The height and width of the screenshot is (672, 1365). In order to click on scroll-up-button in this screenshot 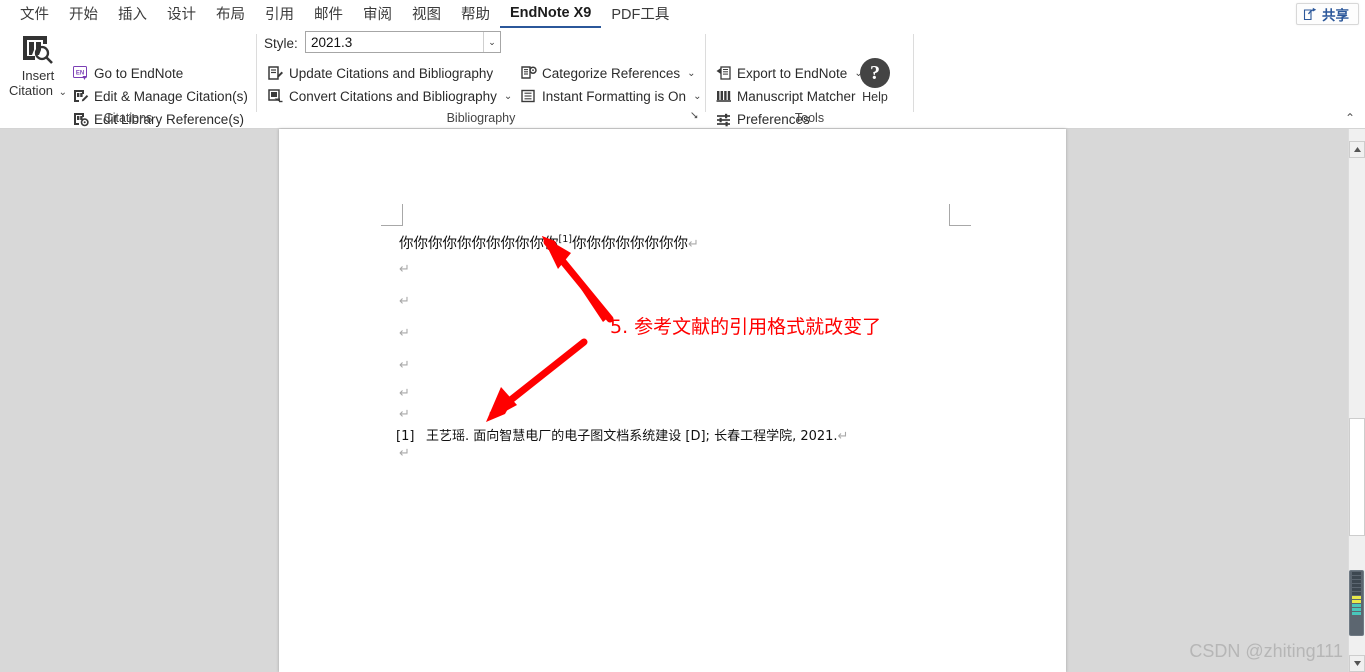, I will do `click(1357, 149)`.